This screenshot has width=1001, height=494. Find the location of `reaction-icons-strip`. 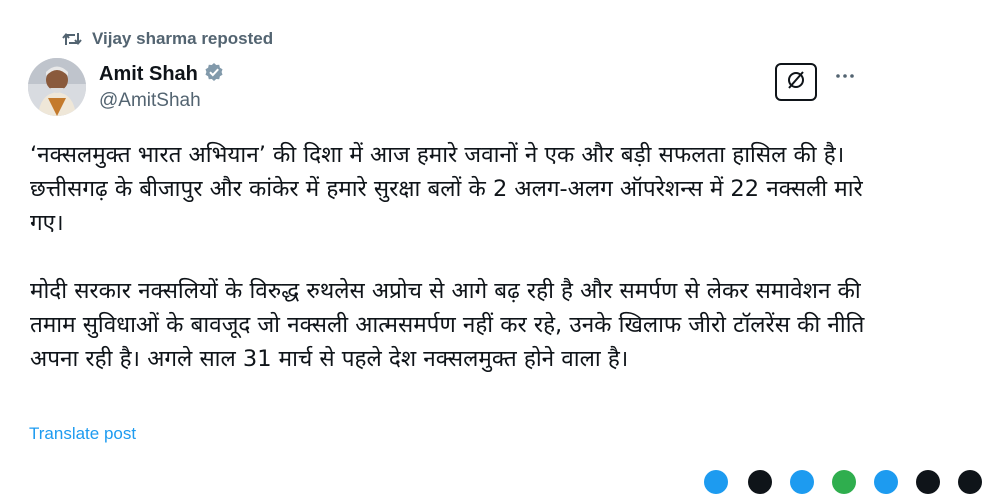

reaction-icons-strip is located at coordinates (850, 482).